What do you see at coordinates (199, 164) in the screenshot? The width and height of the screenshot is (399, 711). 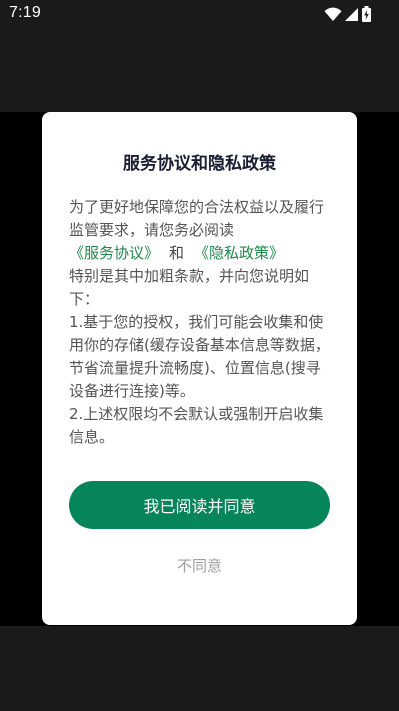 I see `dialog-title: 服务协议和隐私政策` at bounding box center [199, 164].